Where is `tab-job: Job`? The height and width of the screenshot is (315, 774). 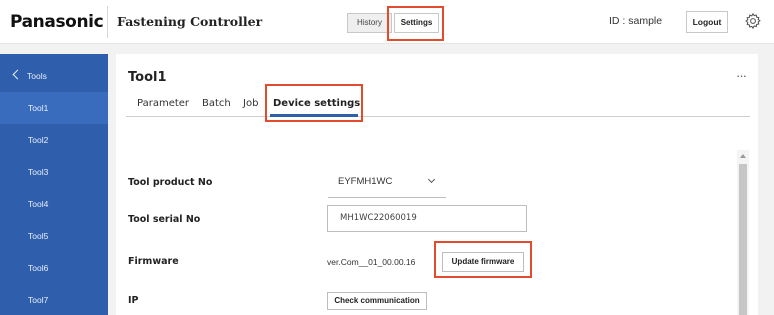 tab-job: Job is located at coordinates (250, 103).